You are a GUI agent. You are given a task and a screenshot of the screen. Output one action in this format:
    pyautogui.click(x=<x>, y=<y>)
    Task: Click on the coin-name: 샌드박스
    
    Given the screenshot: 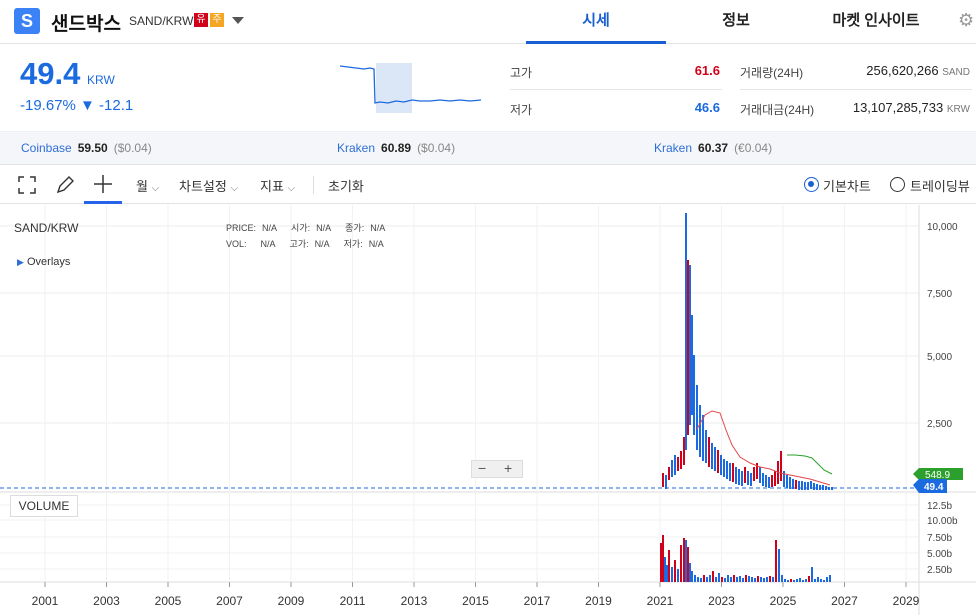 What is the action you would take?
    pyautogui.click(x=86, y=22)
    